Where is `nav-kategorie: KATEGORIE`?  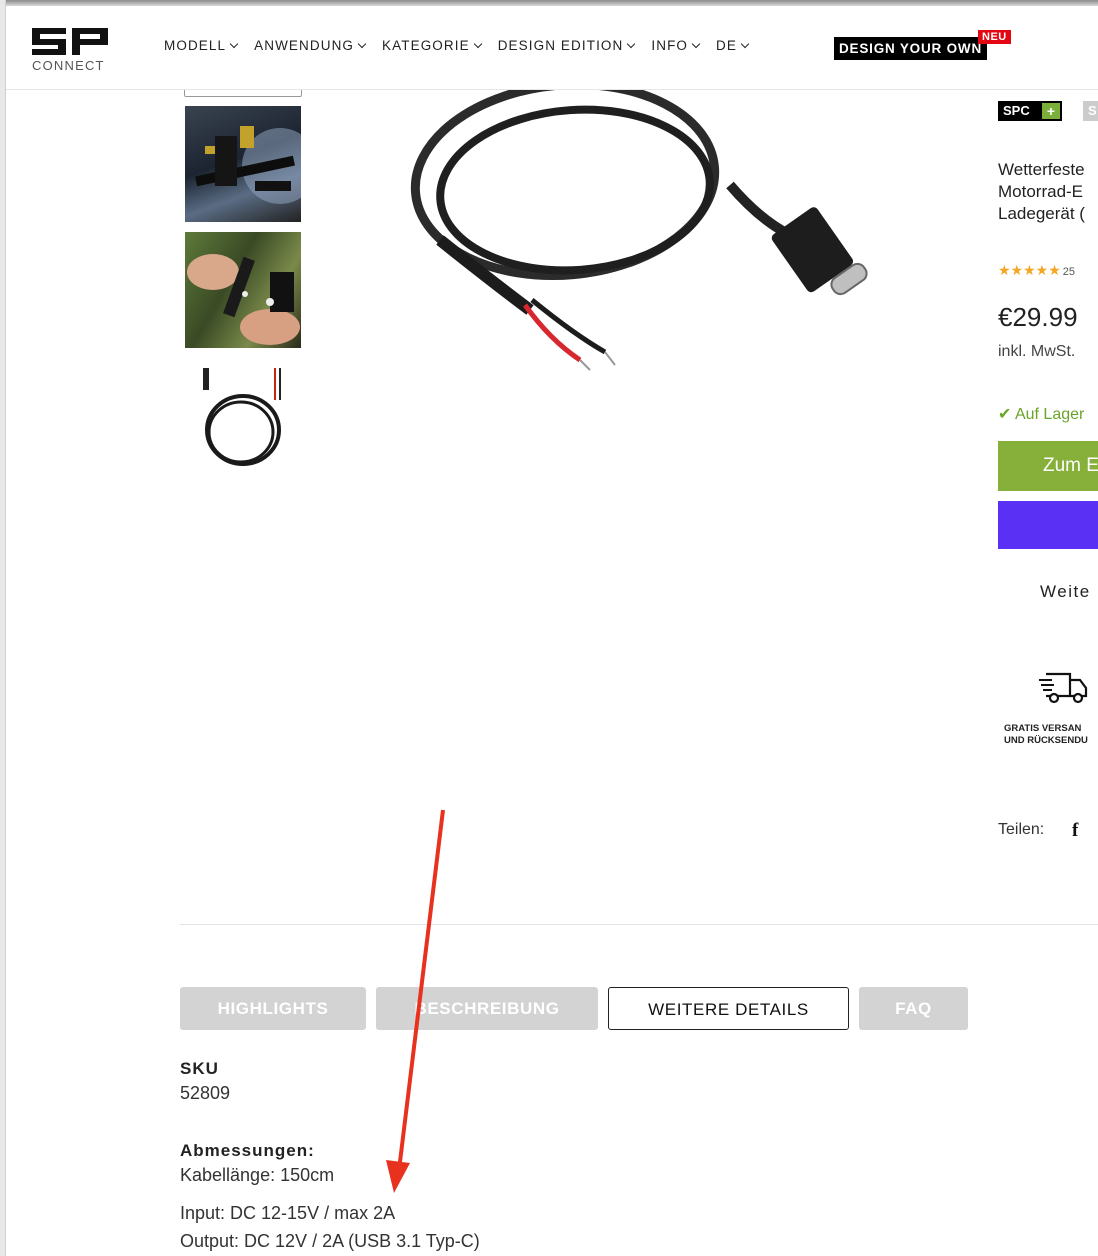
nav-kategorie: KATEGORIE is located at coordinates (432, 45).